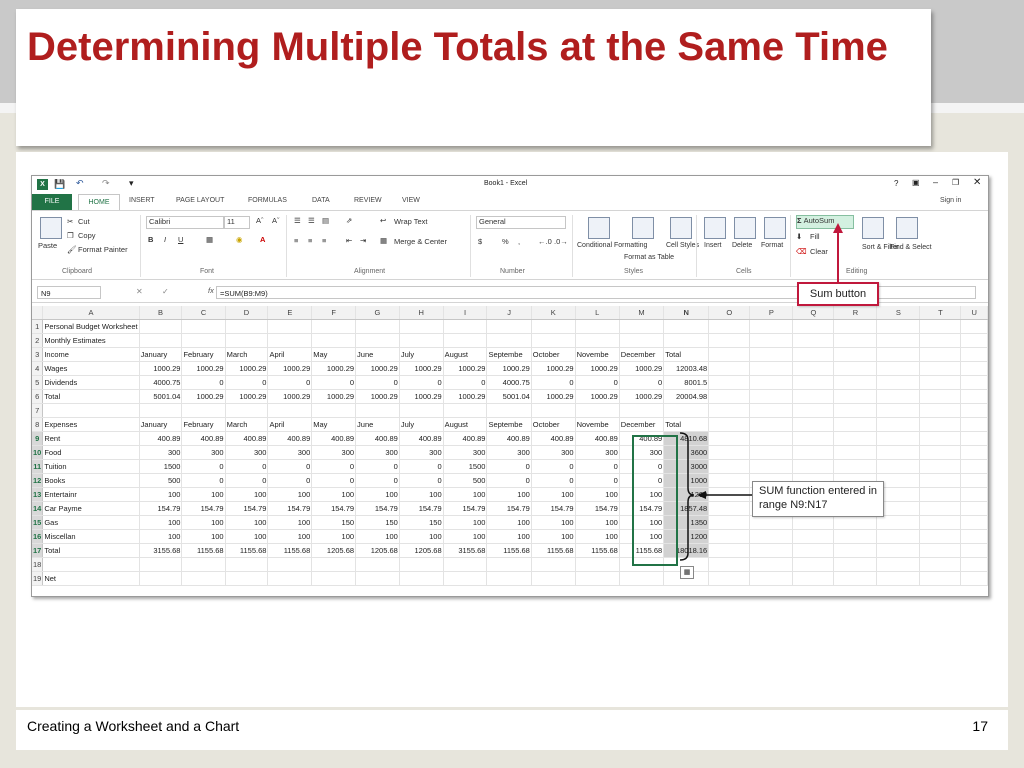 This screenshot has width=1024, height=768. What do you see at coordinates (715, 228) in the screenshot?
I see `insert-cells-icon` at bounding box center [715, 228].